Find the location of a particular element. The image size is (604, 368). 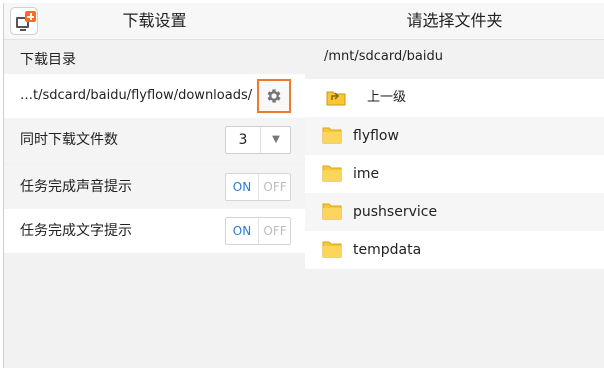

concurrent-downloads-label: 同时下载文件数 is located at coordinates (69, 140).